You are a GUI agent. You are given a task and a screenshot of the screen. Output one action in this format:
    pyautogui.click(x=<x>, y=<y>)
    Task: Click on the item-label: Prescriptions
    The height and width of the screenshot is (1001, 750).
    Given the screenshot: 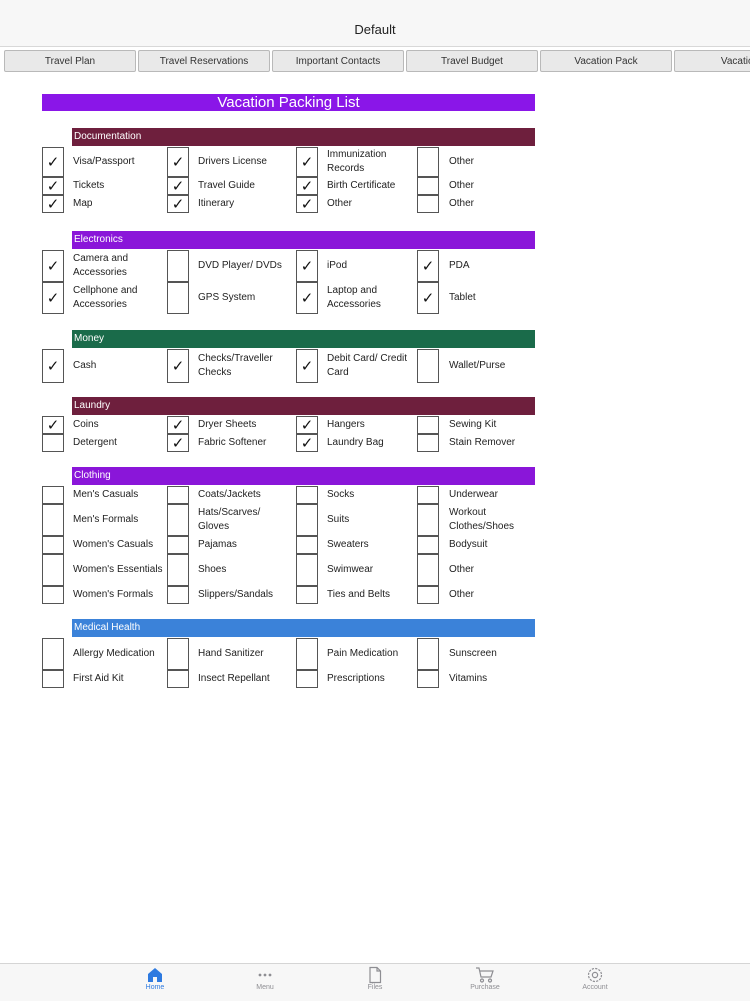 What is the action you would take?
    pyautogui.click(x=356, y=678)
    